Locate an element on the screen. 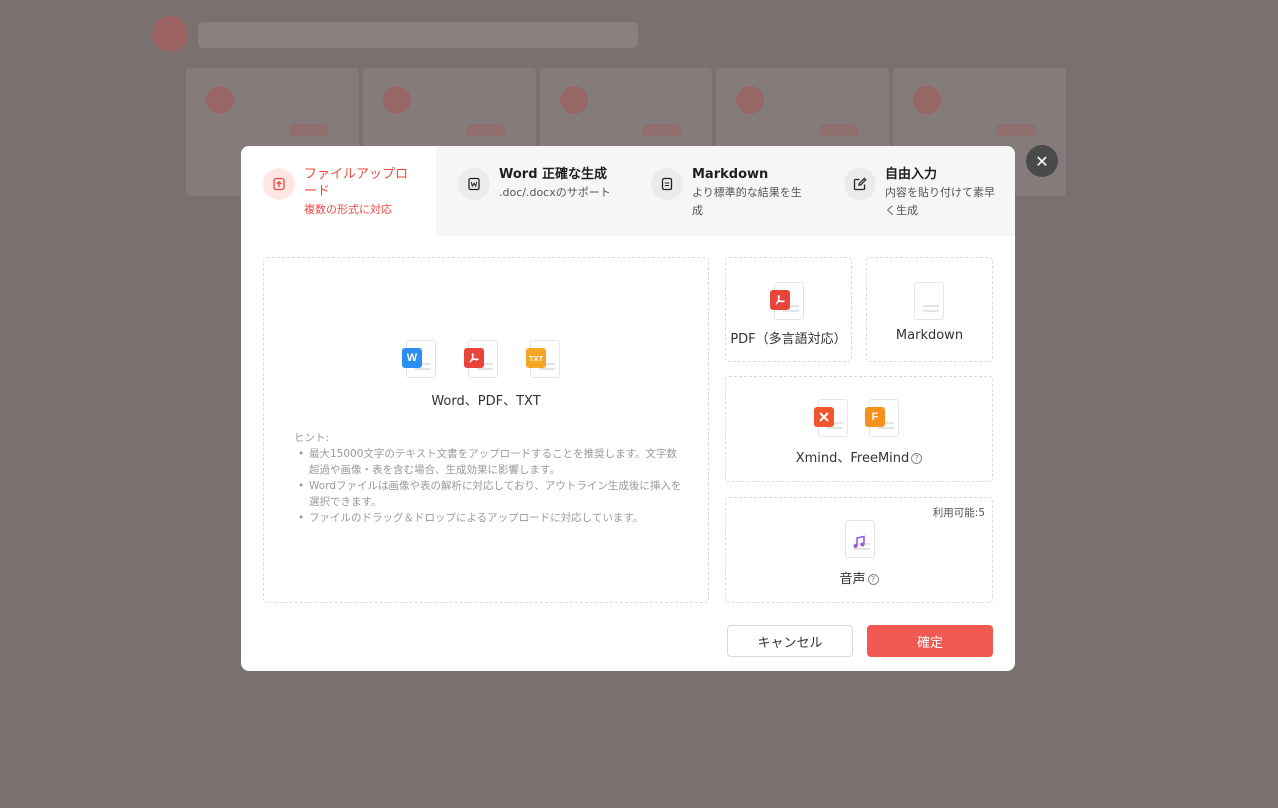 This screenshot has height=808, width=1278. audio-label-text: 音声 is located at coordinates (852, 579).